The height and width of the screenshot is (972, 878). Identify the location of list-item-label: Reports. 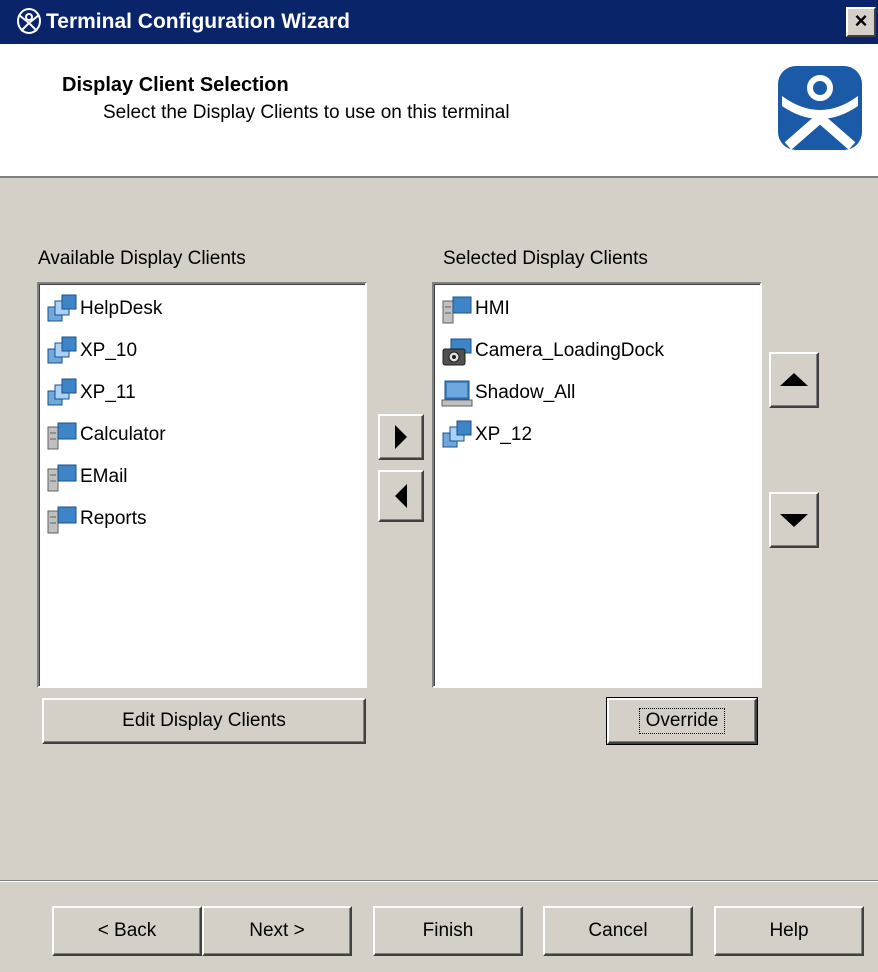
(113, 518).